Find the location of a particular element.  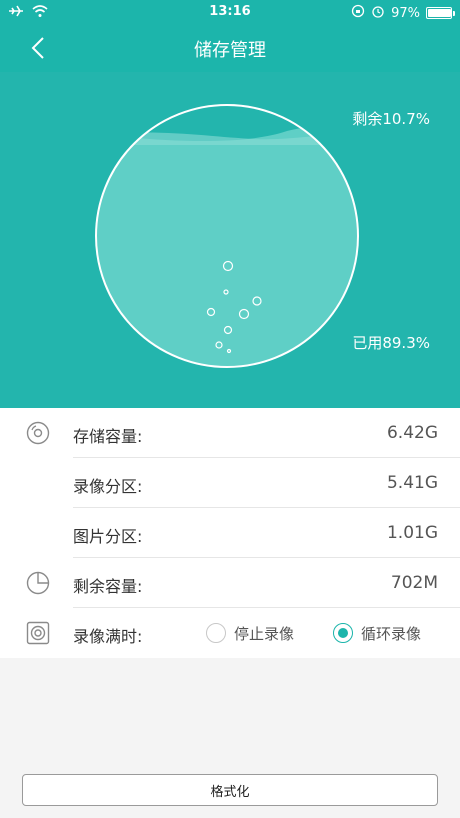

image-partition-row: 图片分区: 1.01G is located at coordinates (230, 533).